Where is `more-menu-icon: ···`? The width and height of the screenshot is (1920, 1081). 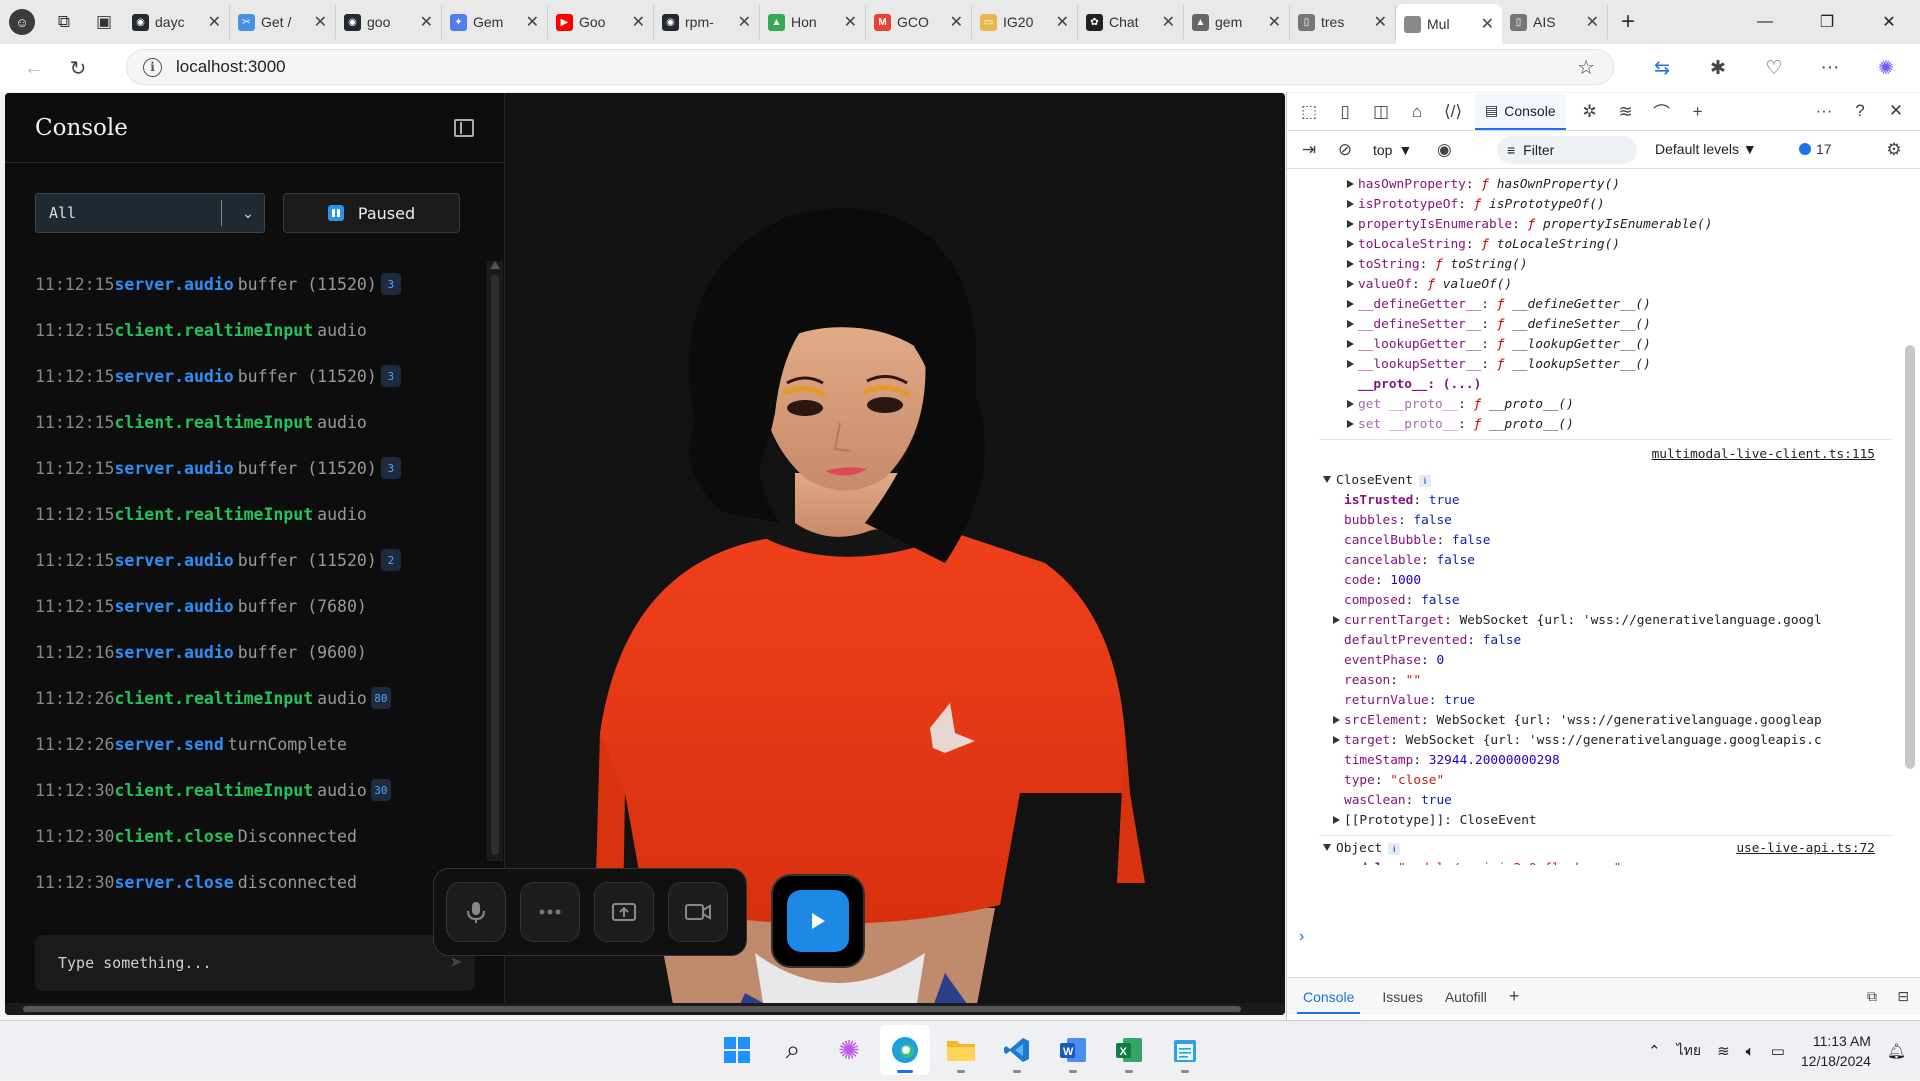 more-menu-icon: ··· is located at coordinates (1830, 68).